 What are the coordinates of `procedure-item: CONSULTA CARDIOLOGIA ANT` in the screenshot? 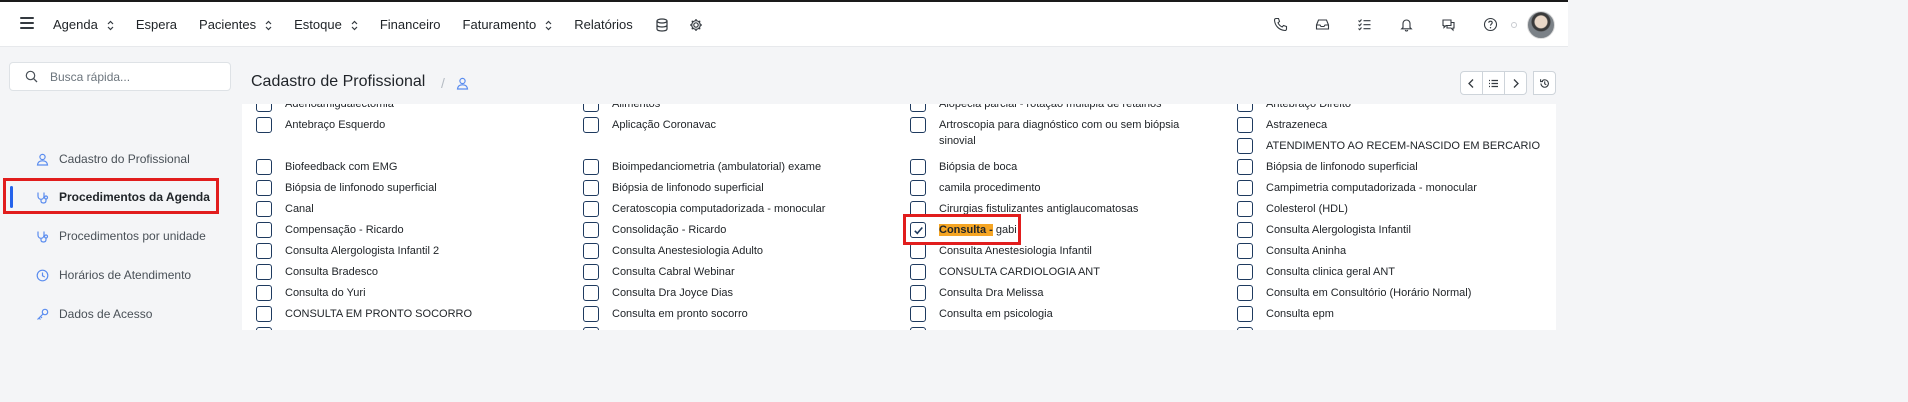 It's located at (1005, 272).